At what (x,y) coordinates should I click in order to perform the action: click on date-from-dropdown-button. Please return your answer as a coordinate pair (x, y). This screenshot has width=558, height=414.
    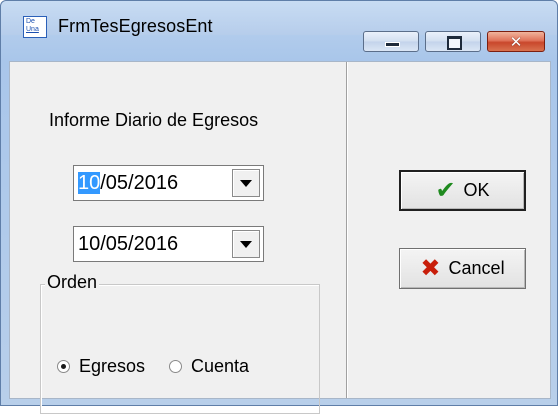
    Looking at the image, I should click on (246, 183).